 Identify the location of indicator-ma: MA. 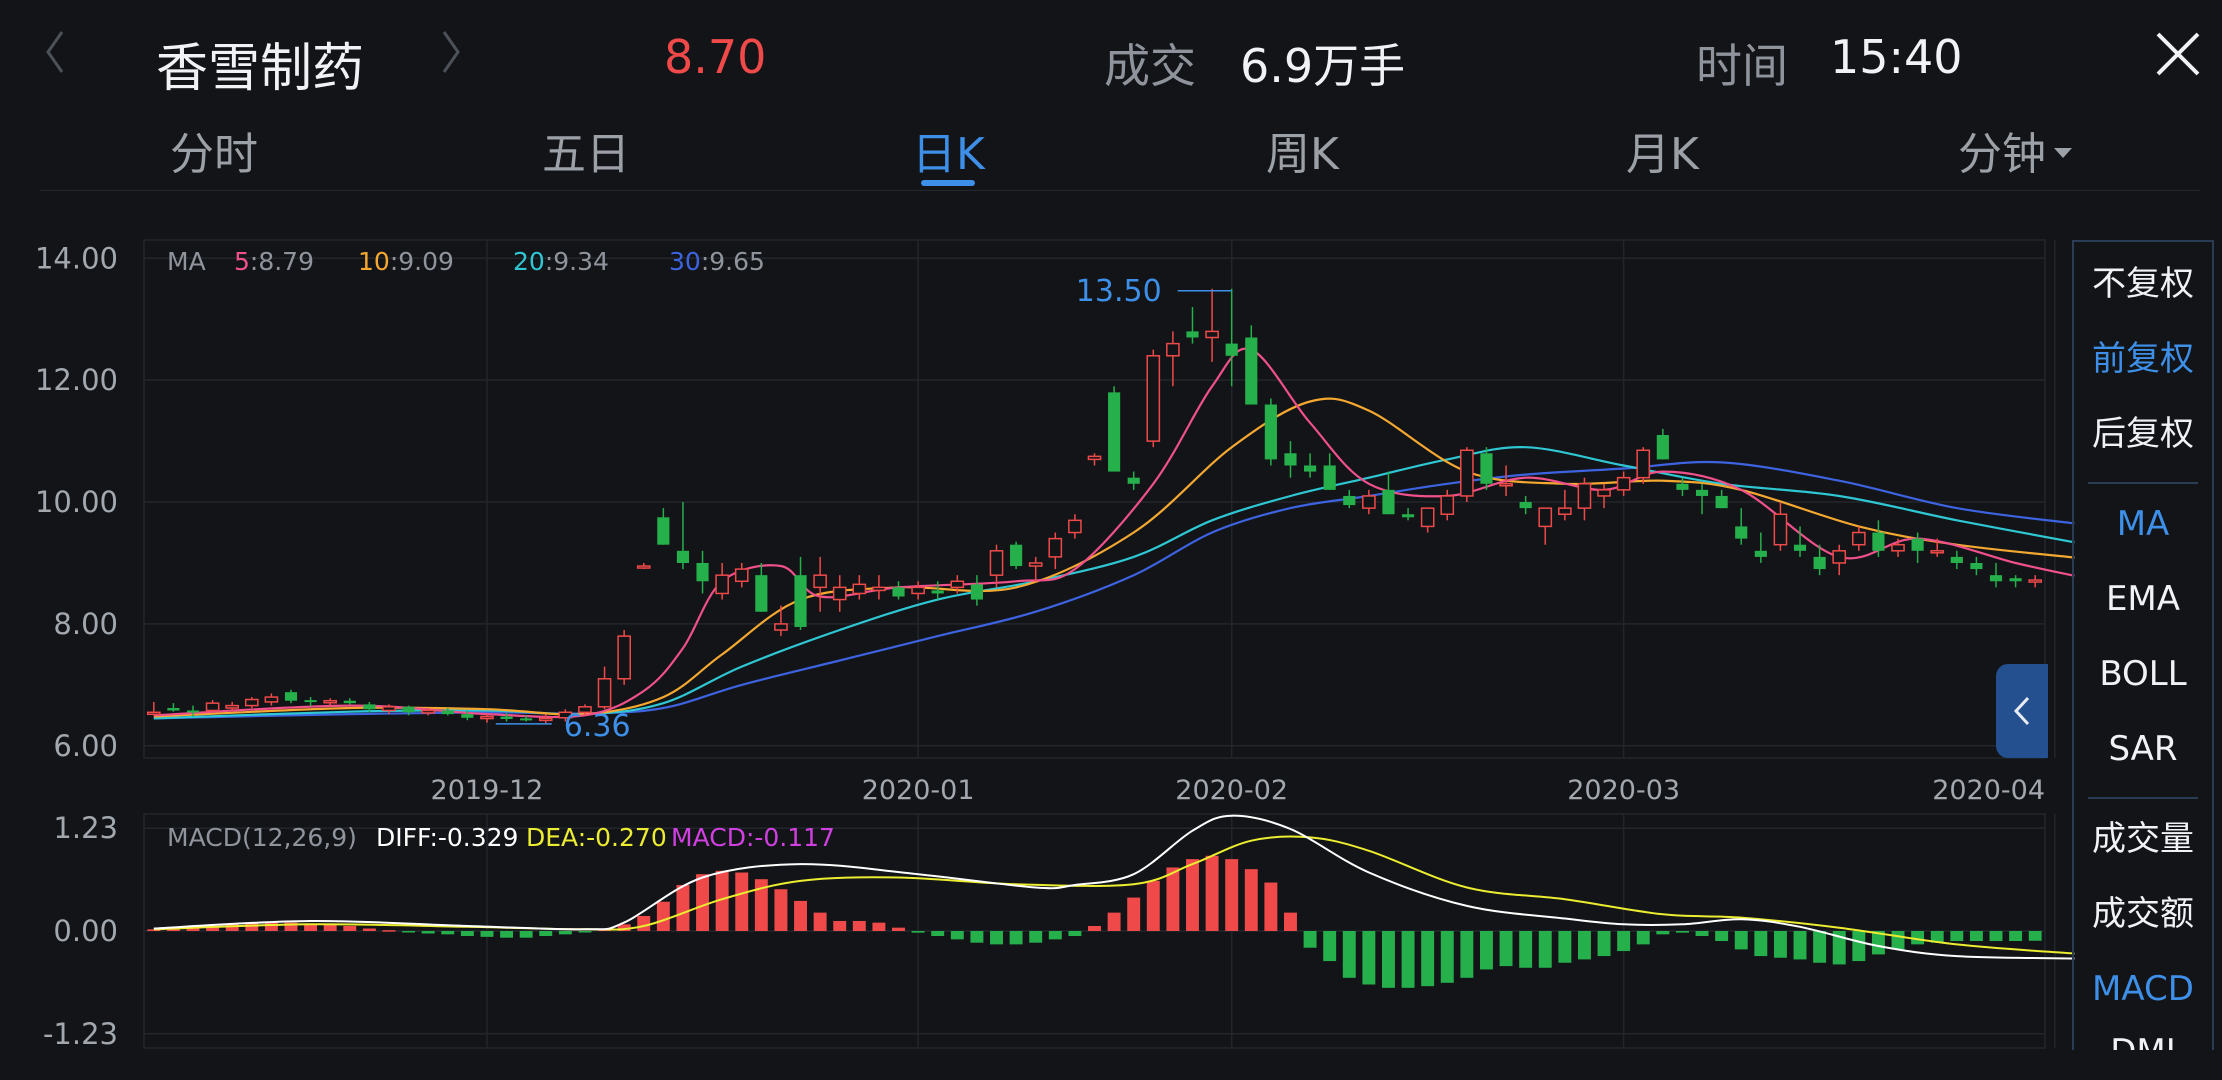
(2143, 524).